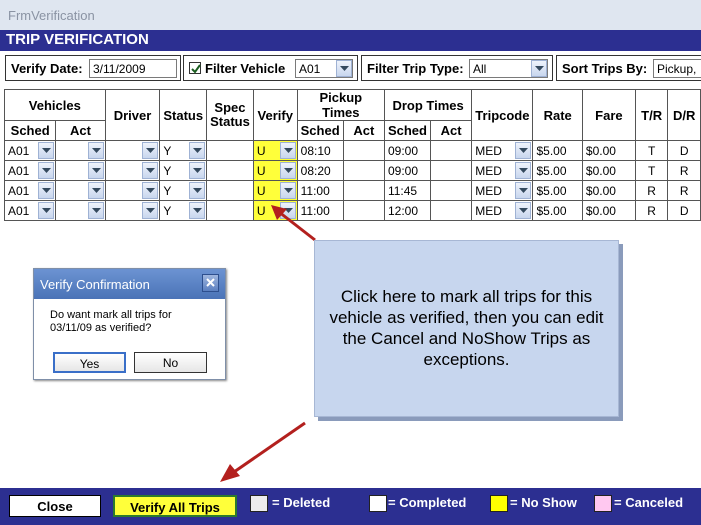  What do you see at coordinates (89, 362) in the screenshot?
I see `yes-button: Yes` at bounding box center [89, 362].